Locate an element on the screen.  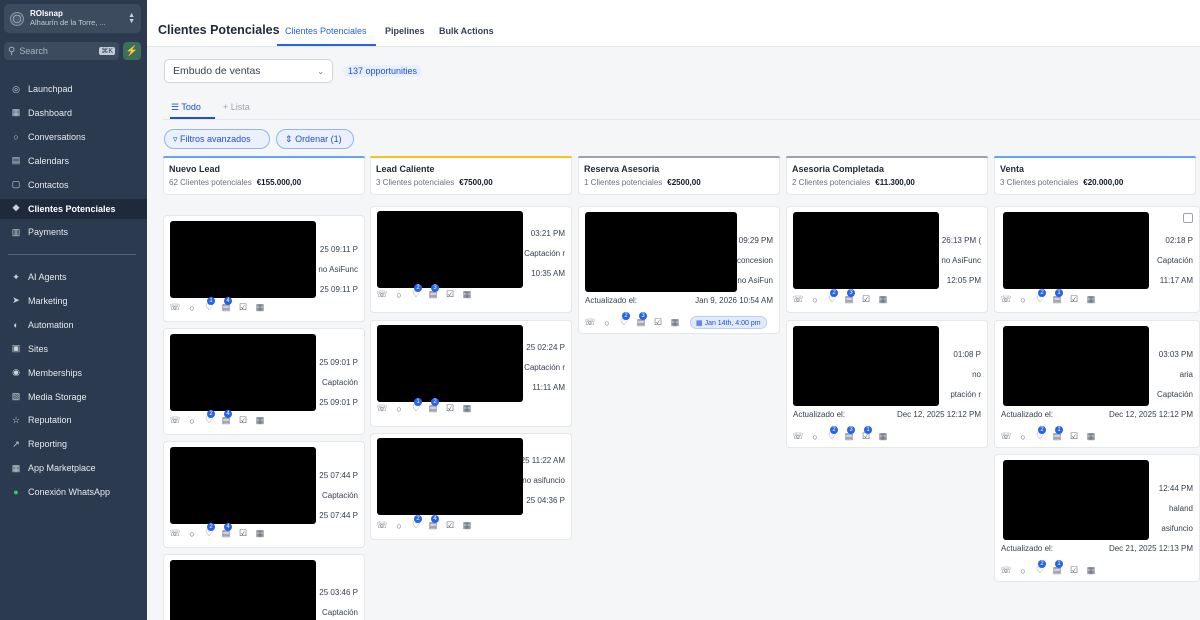
card-select-checkbox is located at coordinates (1188, 218).